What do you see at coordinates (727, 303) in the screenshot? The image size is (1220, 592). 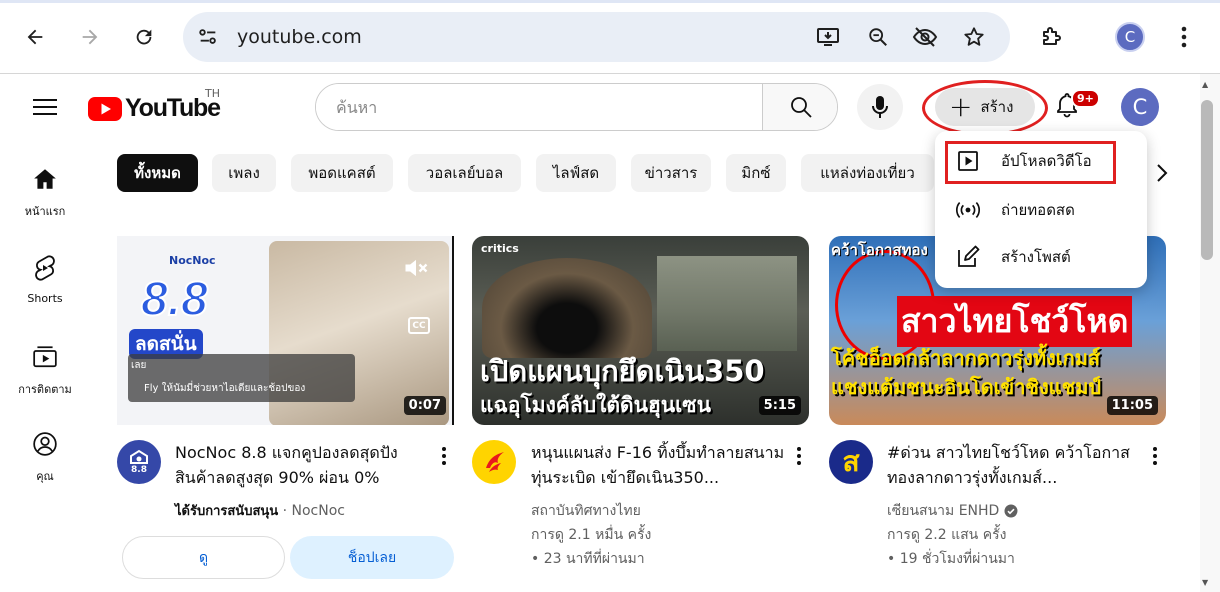 I see `soldiers-image` at bounding box center [727, 303].